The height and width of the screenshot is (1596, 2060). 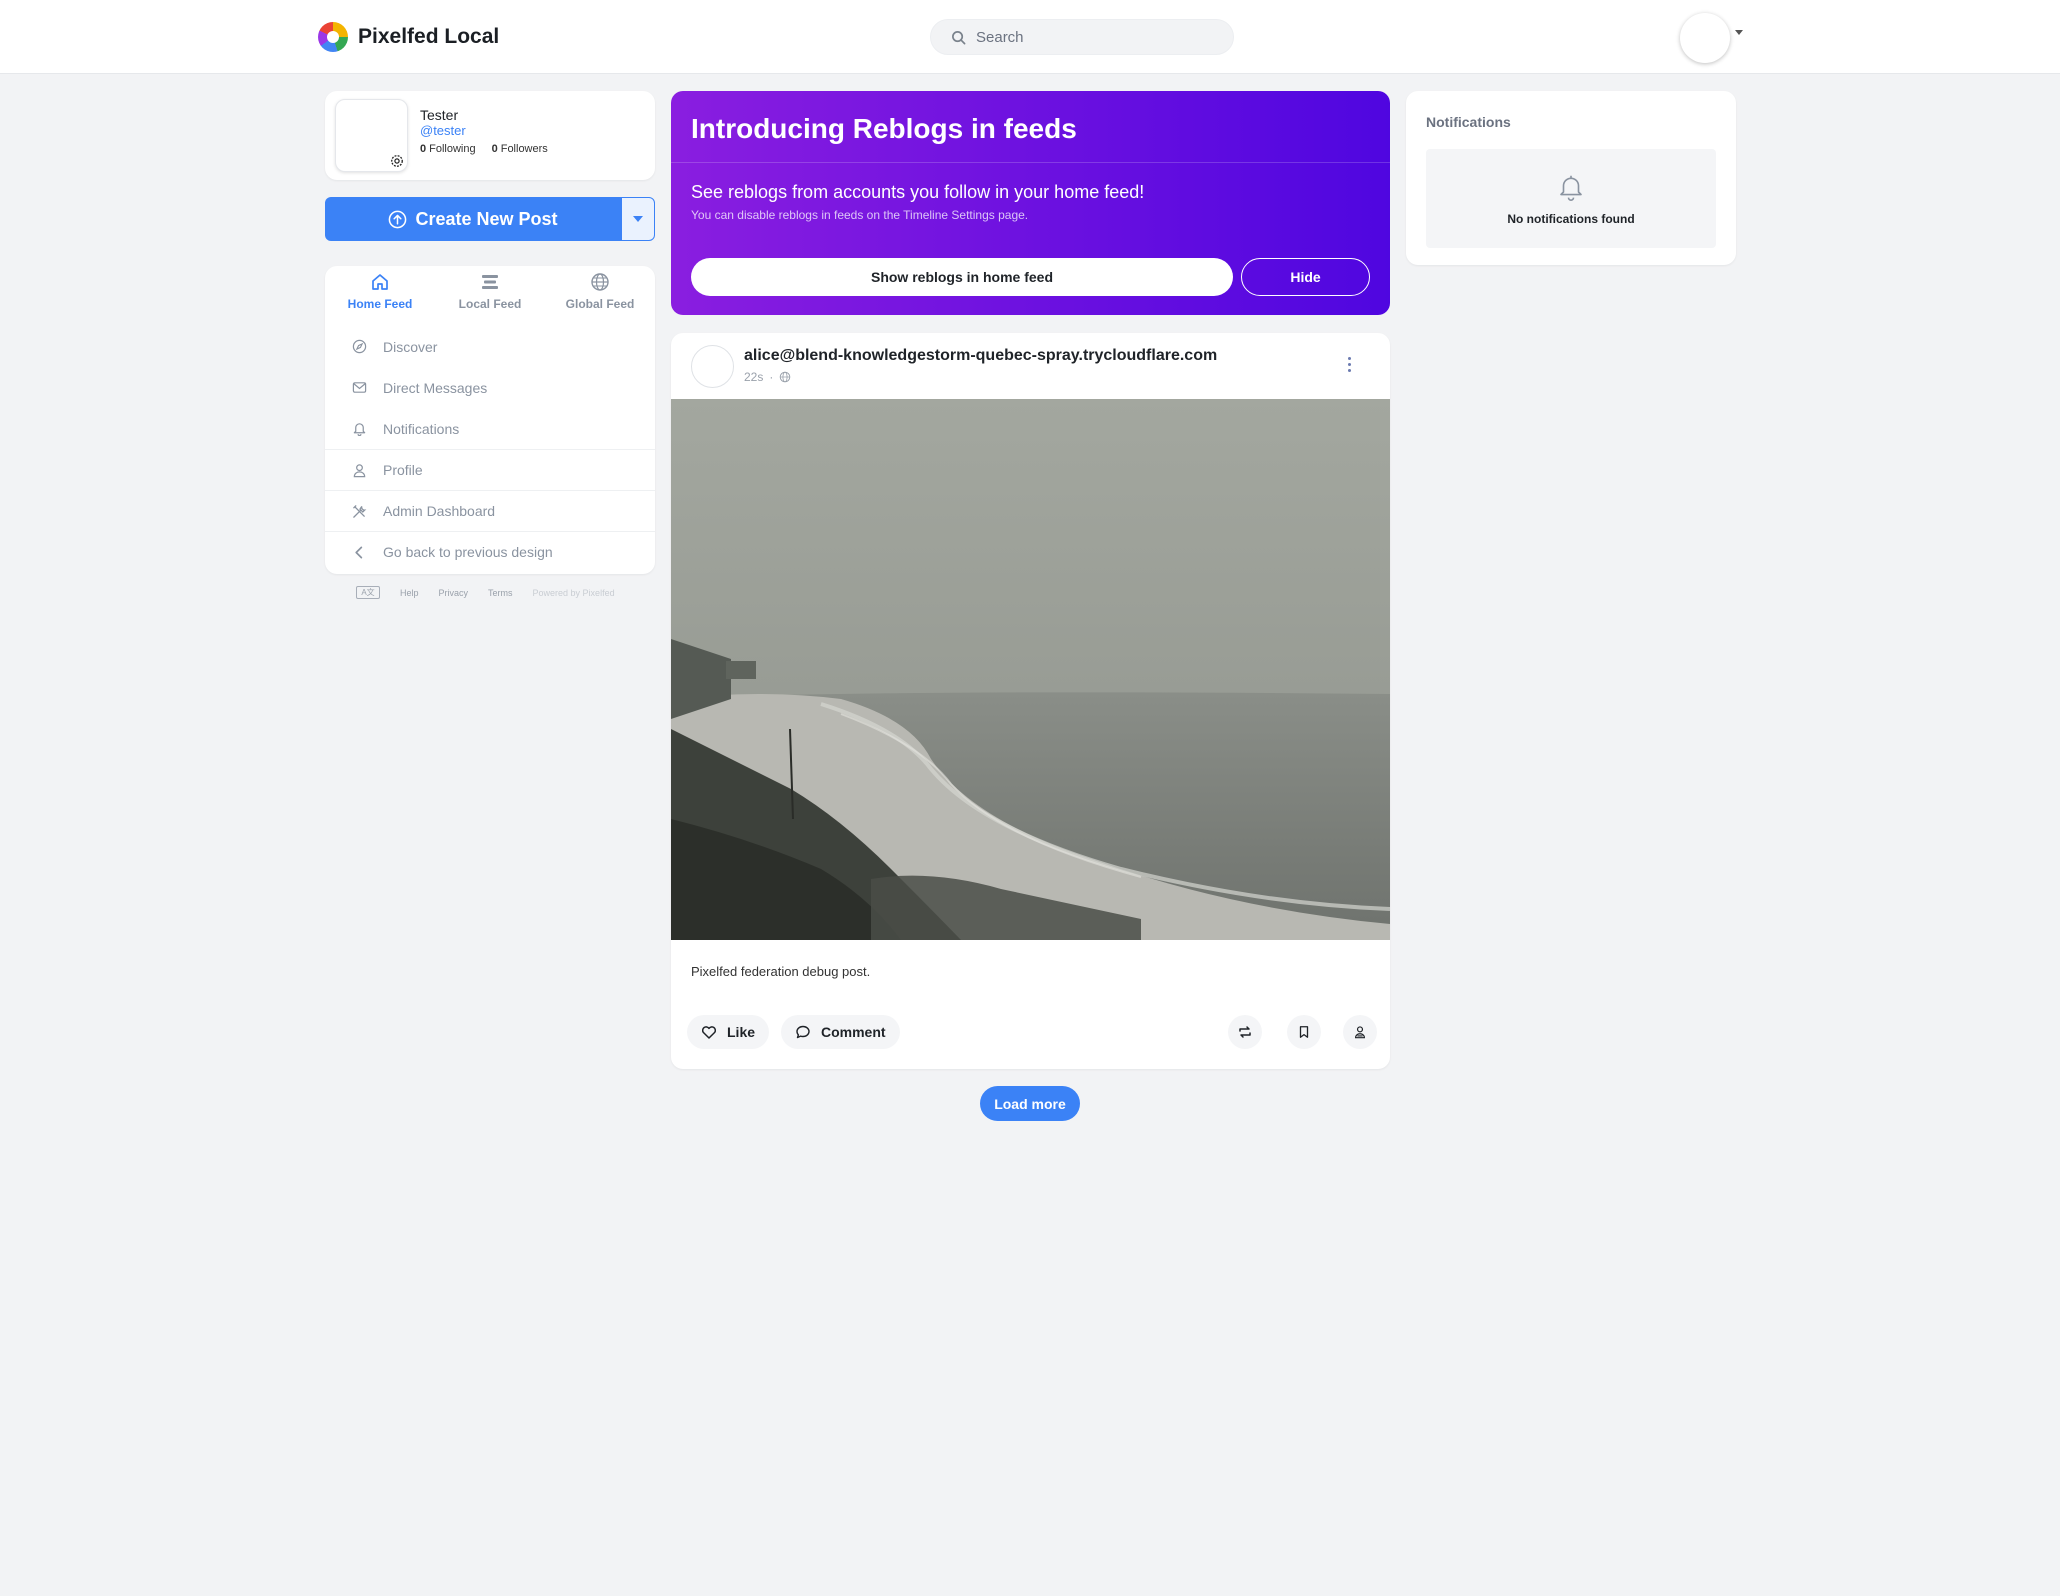 I want to click on reblog-button, so click(x=1245, y=1032).